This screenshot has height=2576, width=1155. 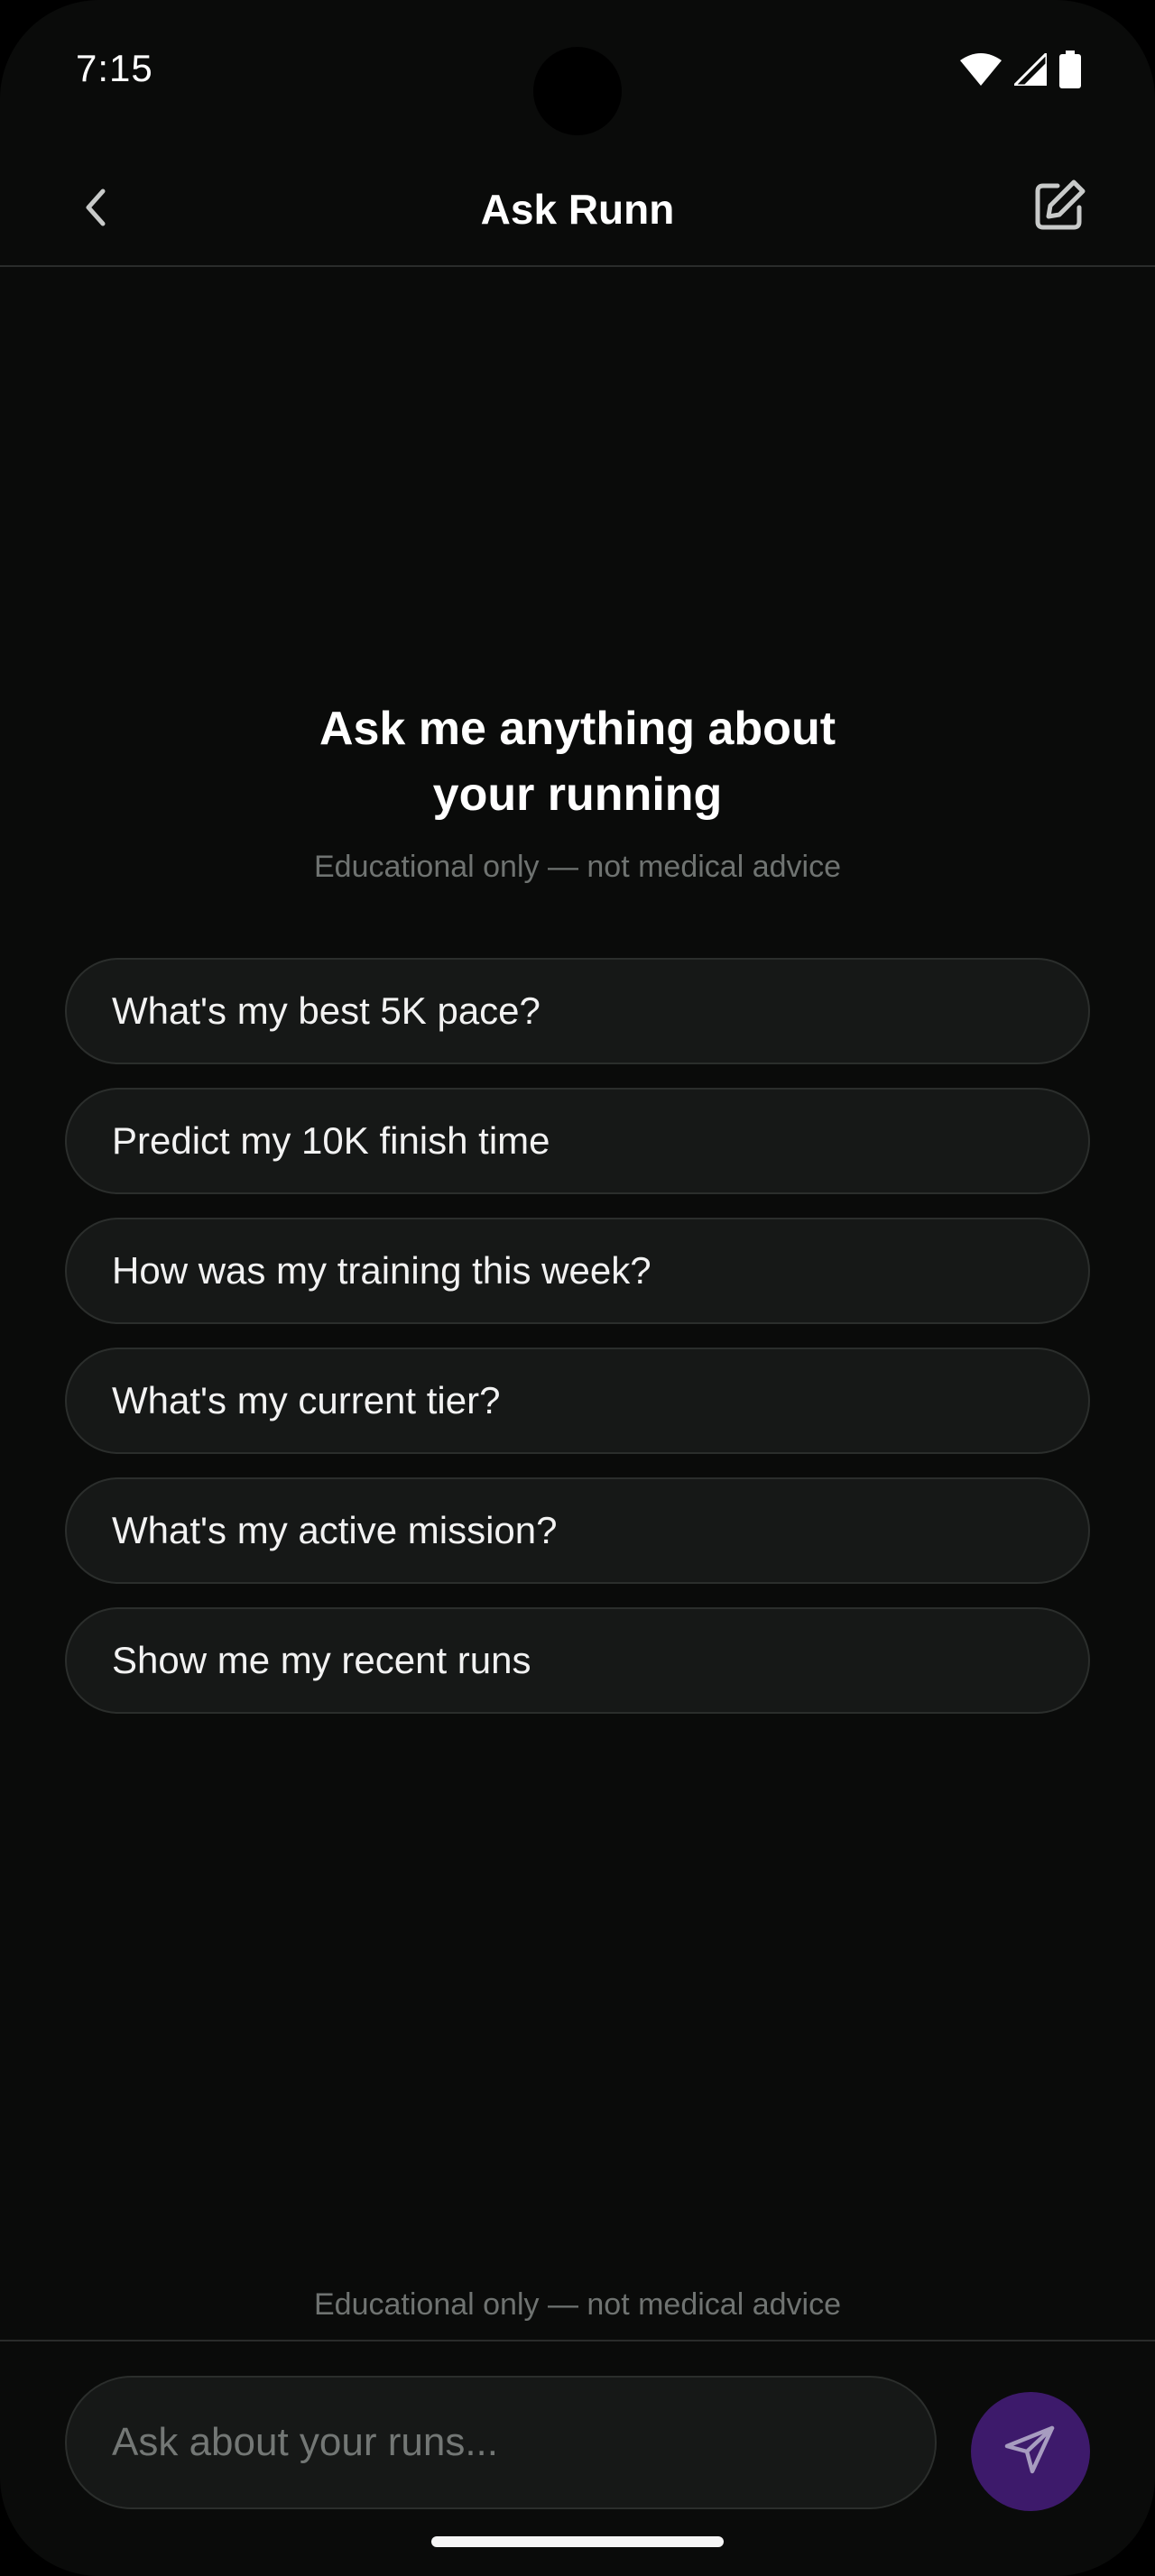 I want to click on status-icons, so click(x=1020, y=71).